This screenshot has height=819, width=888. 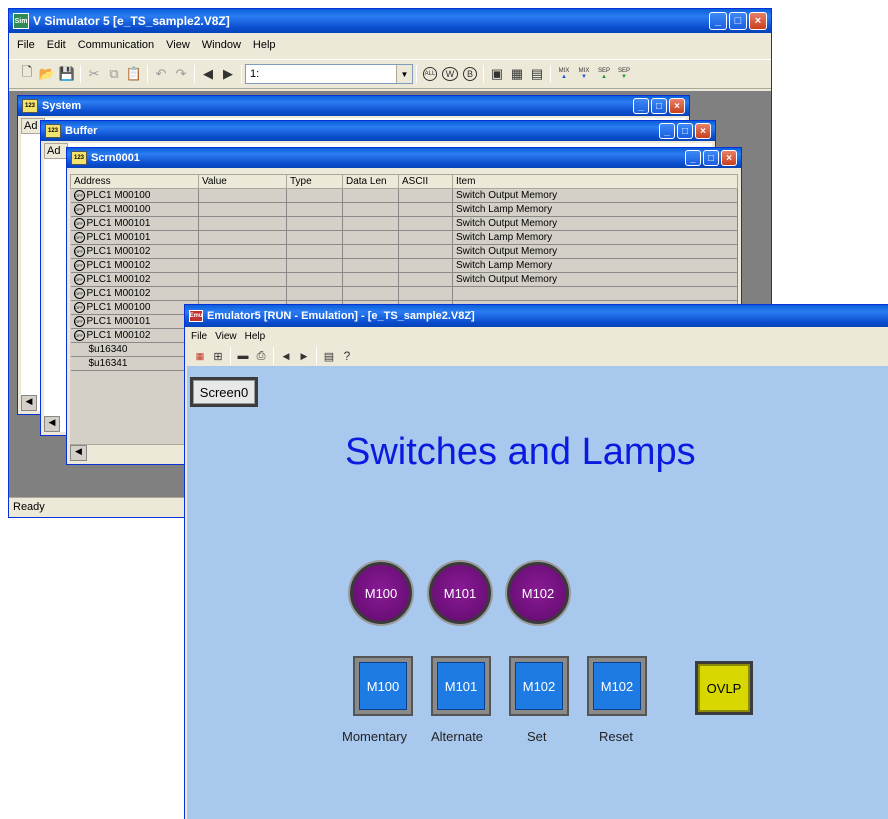 I want to click on scrn-maximize-button: □, so click(x=711, y=158).